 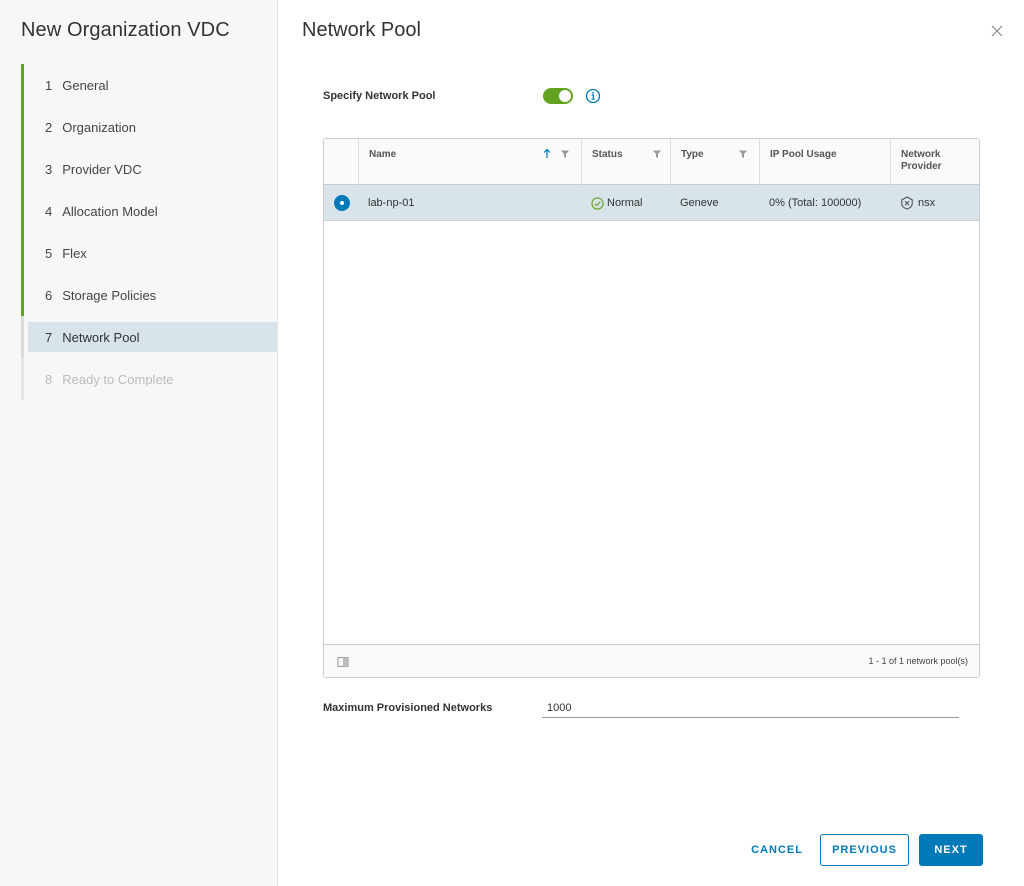 I want to click on info-icon, so click(x=593, y=96).